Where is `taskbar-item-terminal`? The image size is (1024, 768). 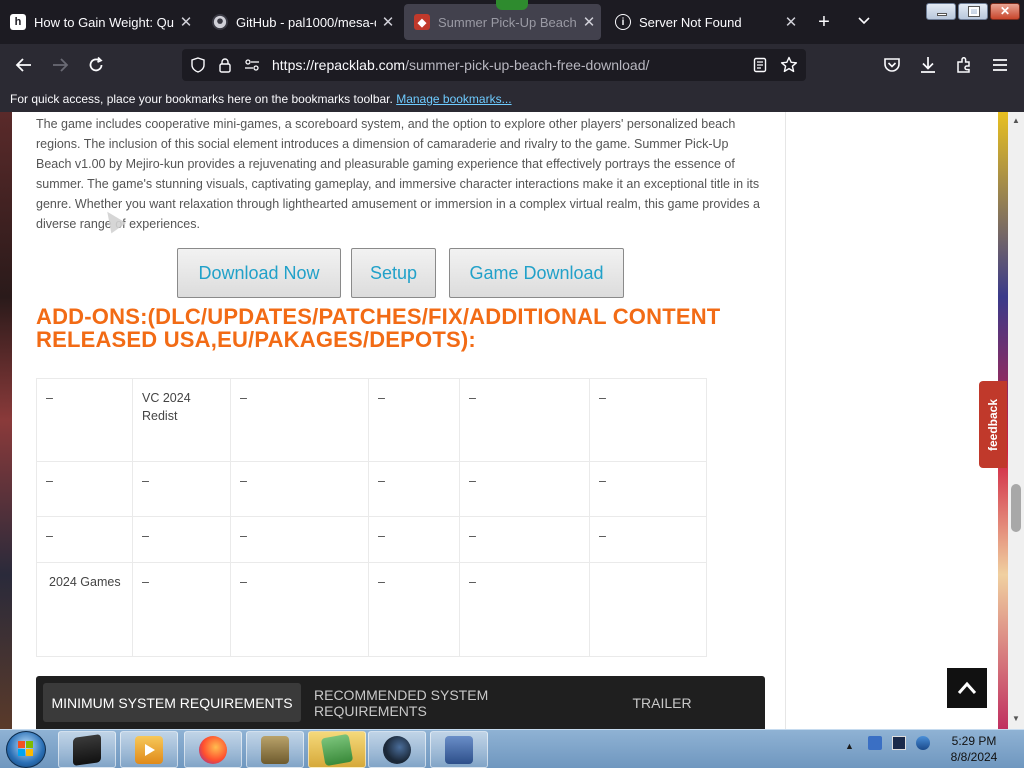
taskbar-item-terminal is located at coordinates (87, 749).